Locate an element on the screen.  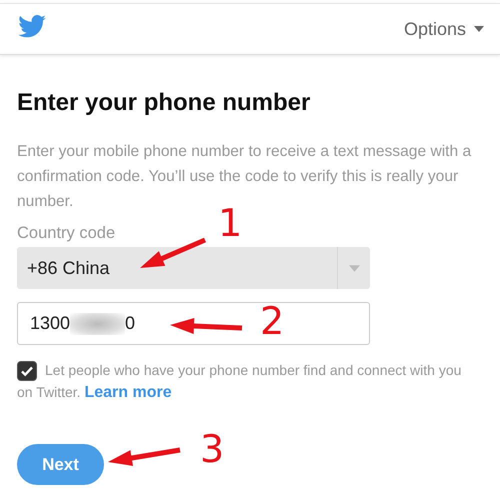
learn-more-link: Learn more is located at coordinates (128, 392).